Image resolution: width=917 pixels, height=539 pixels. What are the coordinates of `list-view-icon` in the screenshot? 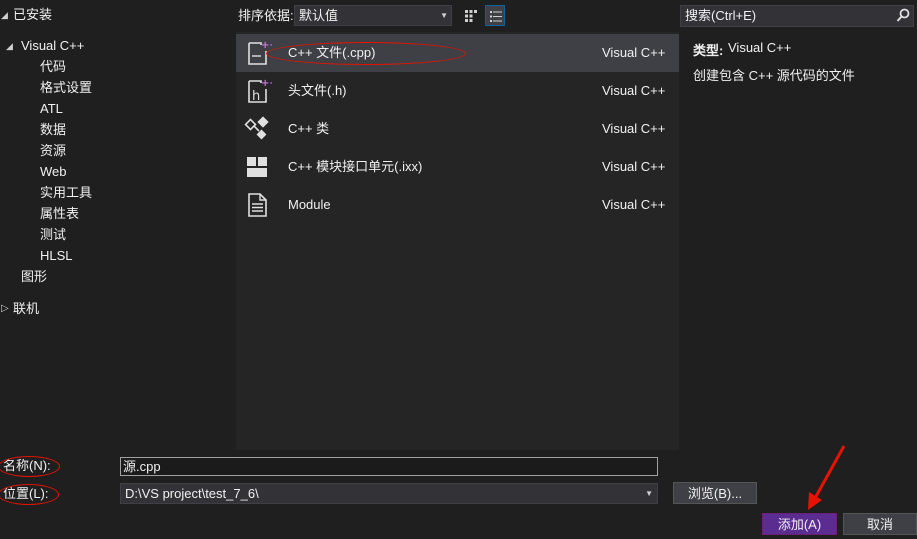 It's located at (496, 16).